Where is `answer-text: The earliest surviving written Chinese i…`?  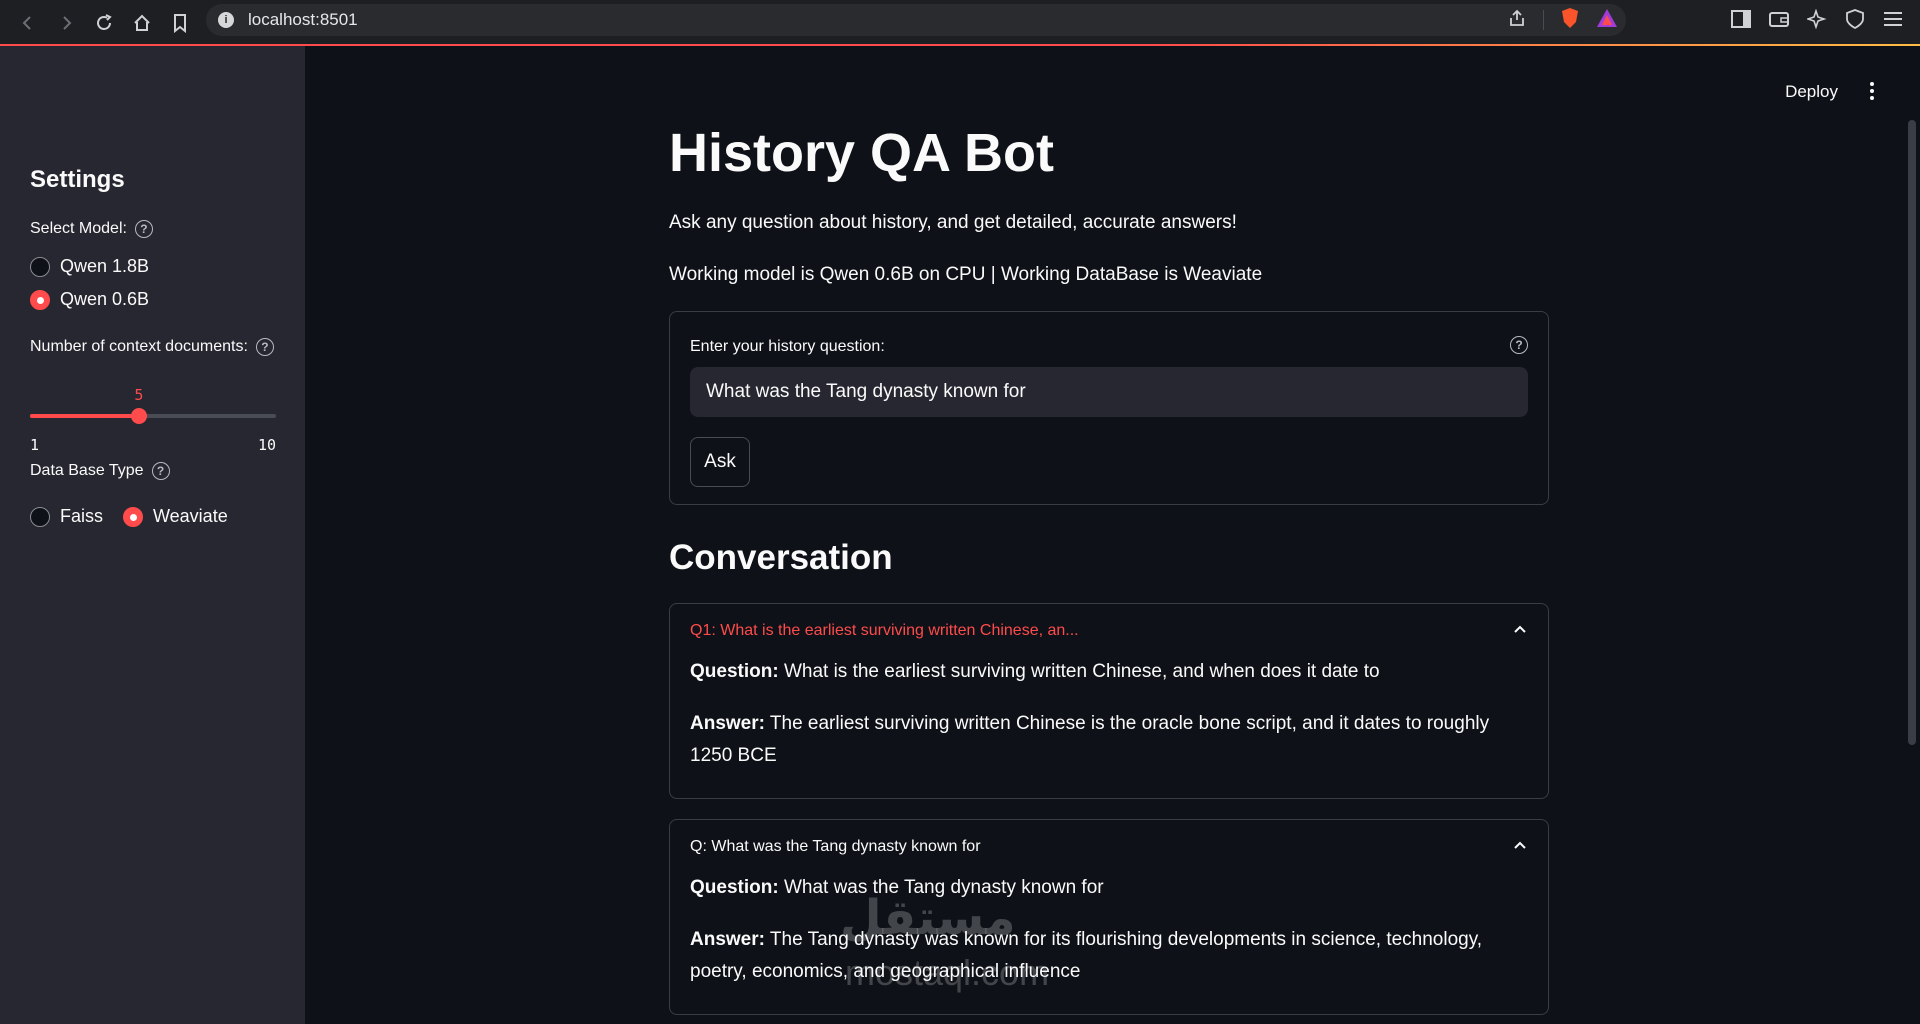
answer-text: The earliest surviving written Chinese i… is located at coordinates (1090, 739).